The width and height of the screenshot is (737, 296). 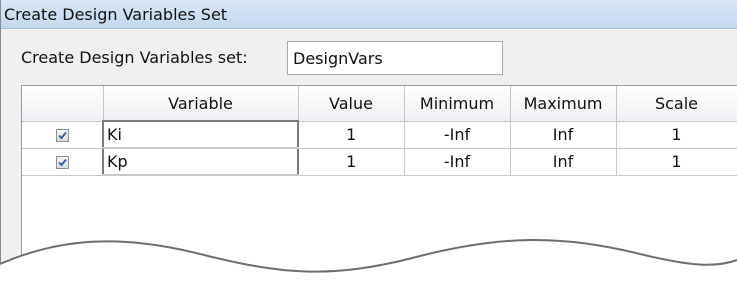 What do you see at coordinates (200, 104) in the screenshot?
I see `column-header-variable: Variable` at bounding box center [200, 104].